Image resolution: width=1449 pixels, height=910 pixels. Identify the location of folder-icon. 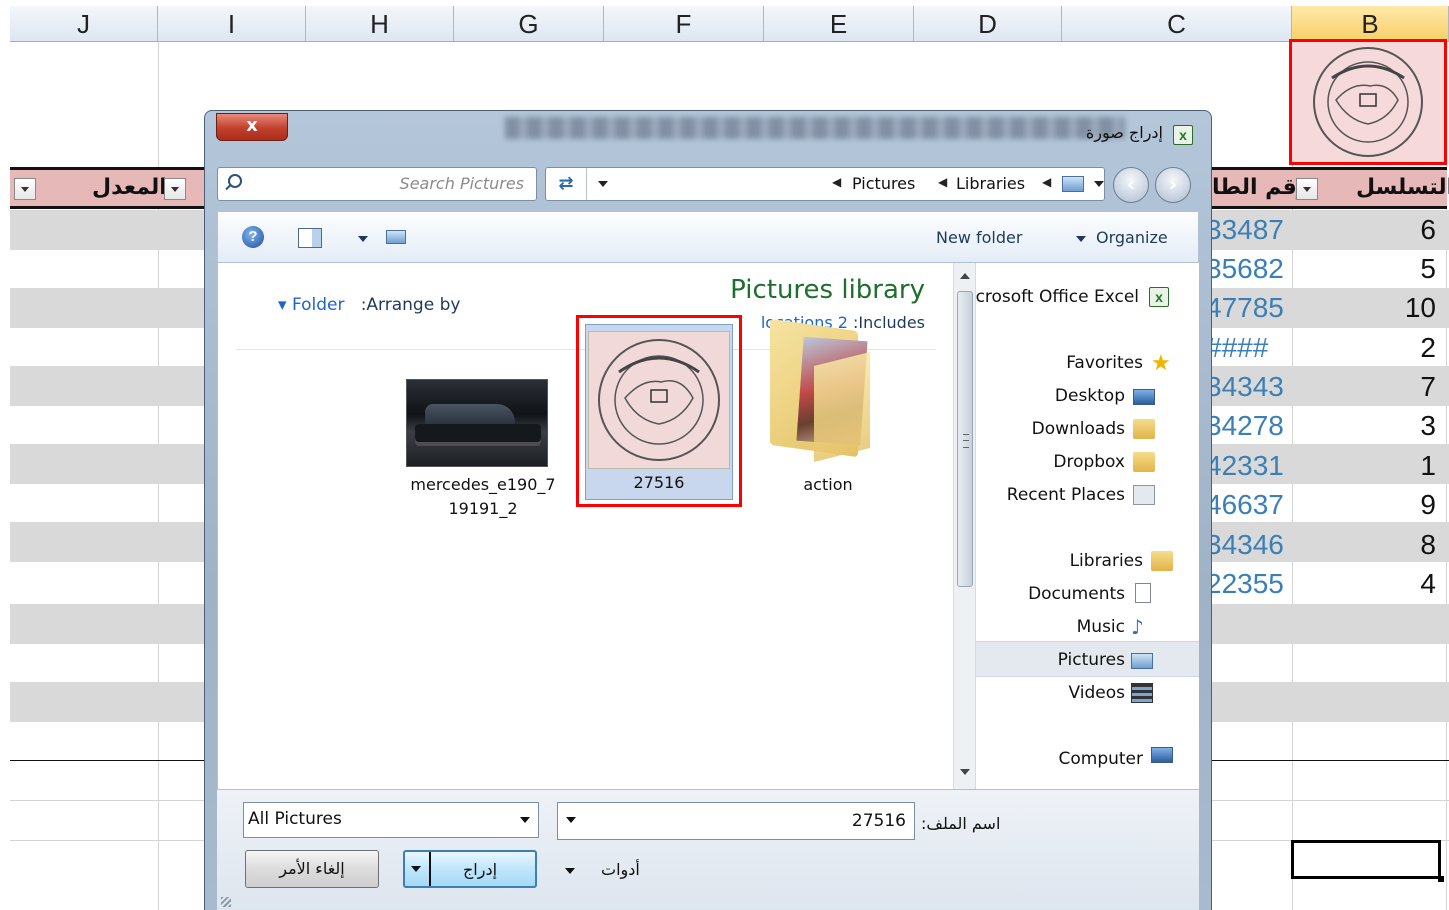
(825, 390).